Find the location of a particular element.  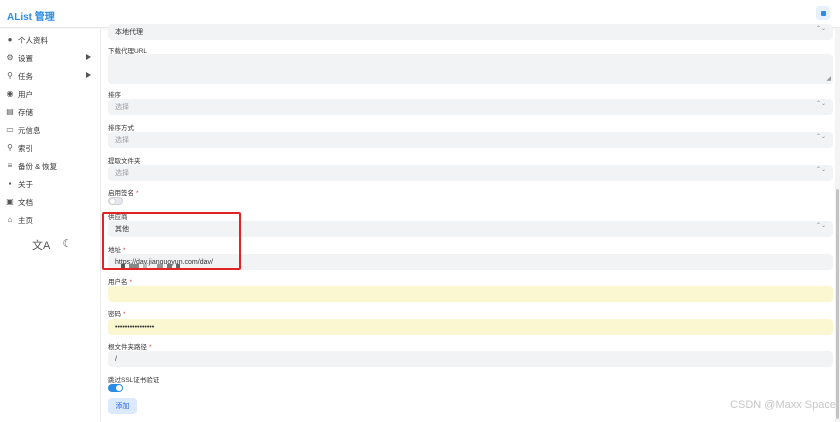

sidebar-tools: 文A ☾ is located at coordinates (52, 245).